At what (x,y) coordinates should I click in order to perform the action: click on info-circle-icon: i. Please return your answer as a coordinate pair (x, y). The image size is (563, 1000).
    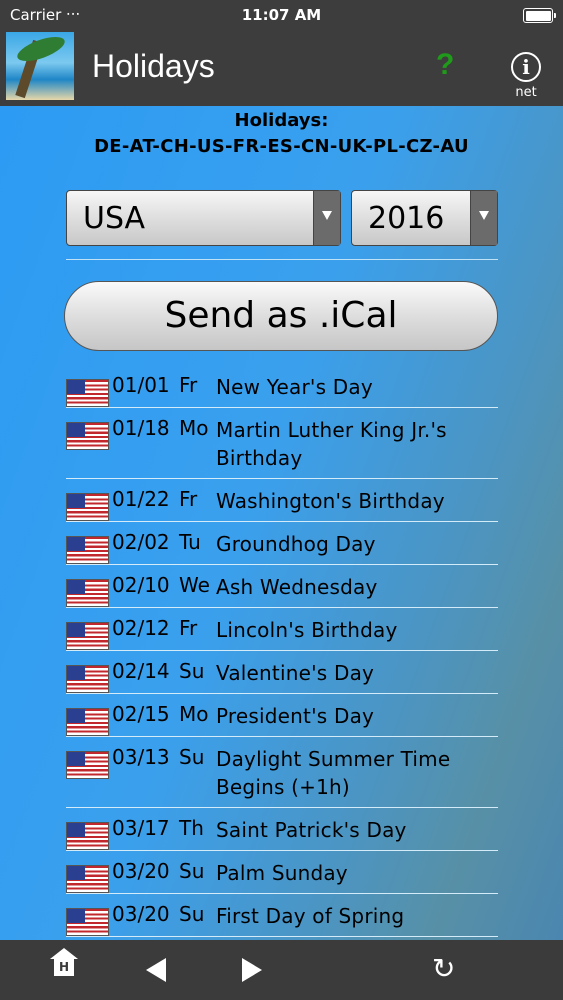
    Looking at the image, I should click on (526, 67).